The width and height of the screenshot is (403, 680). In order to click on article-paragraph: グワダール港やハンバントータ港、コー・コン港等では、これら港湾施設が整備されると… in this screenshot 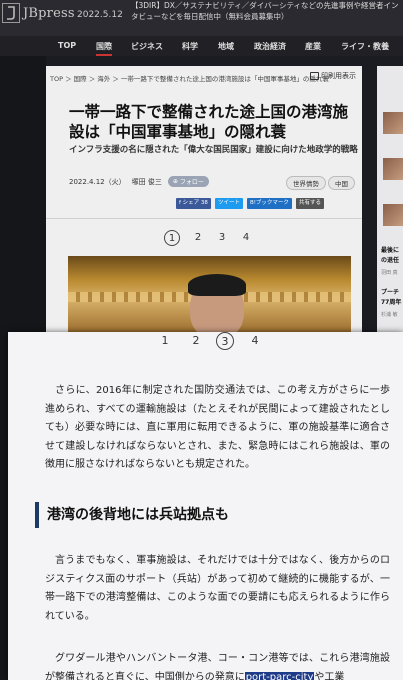, I will do `click(217, 665)`.